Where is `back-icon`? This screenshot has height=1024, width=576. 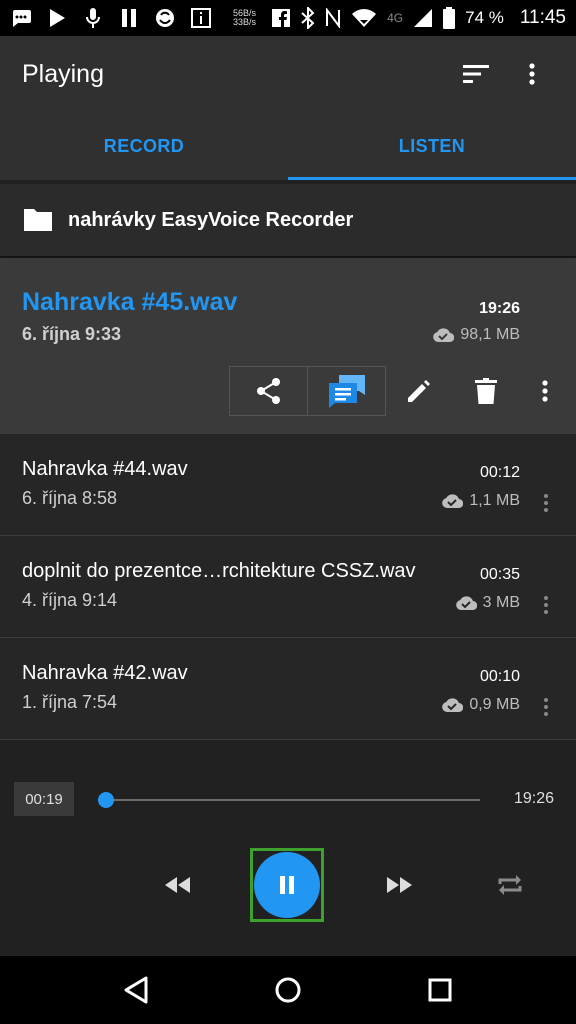
back-icon is located at coordinates (136, 990).